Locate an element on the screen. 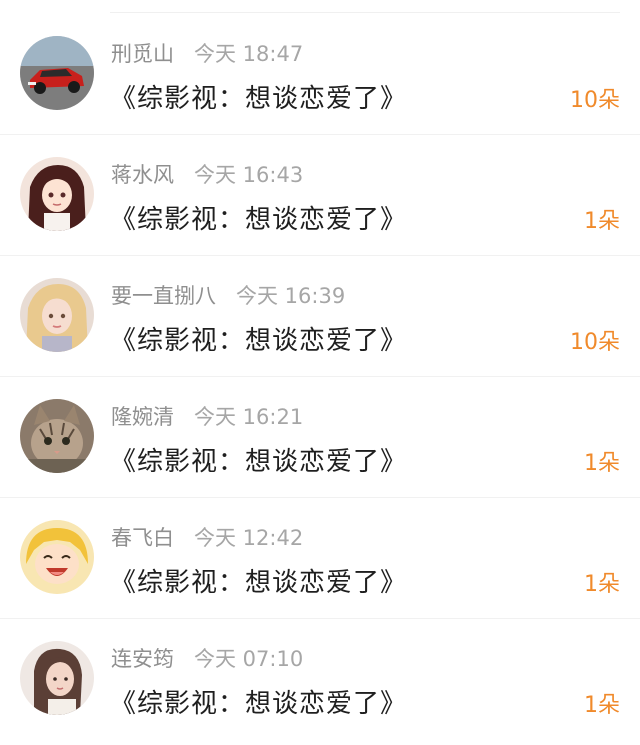 Image resolution: width=640 pixels, height=745 pixels. blonde-girl-avatar is located at coordinates (57, 315).